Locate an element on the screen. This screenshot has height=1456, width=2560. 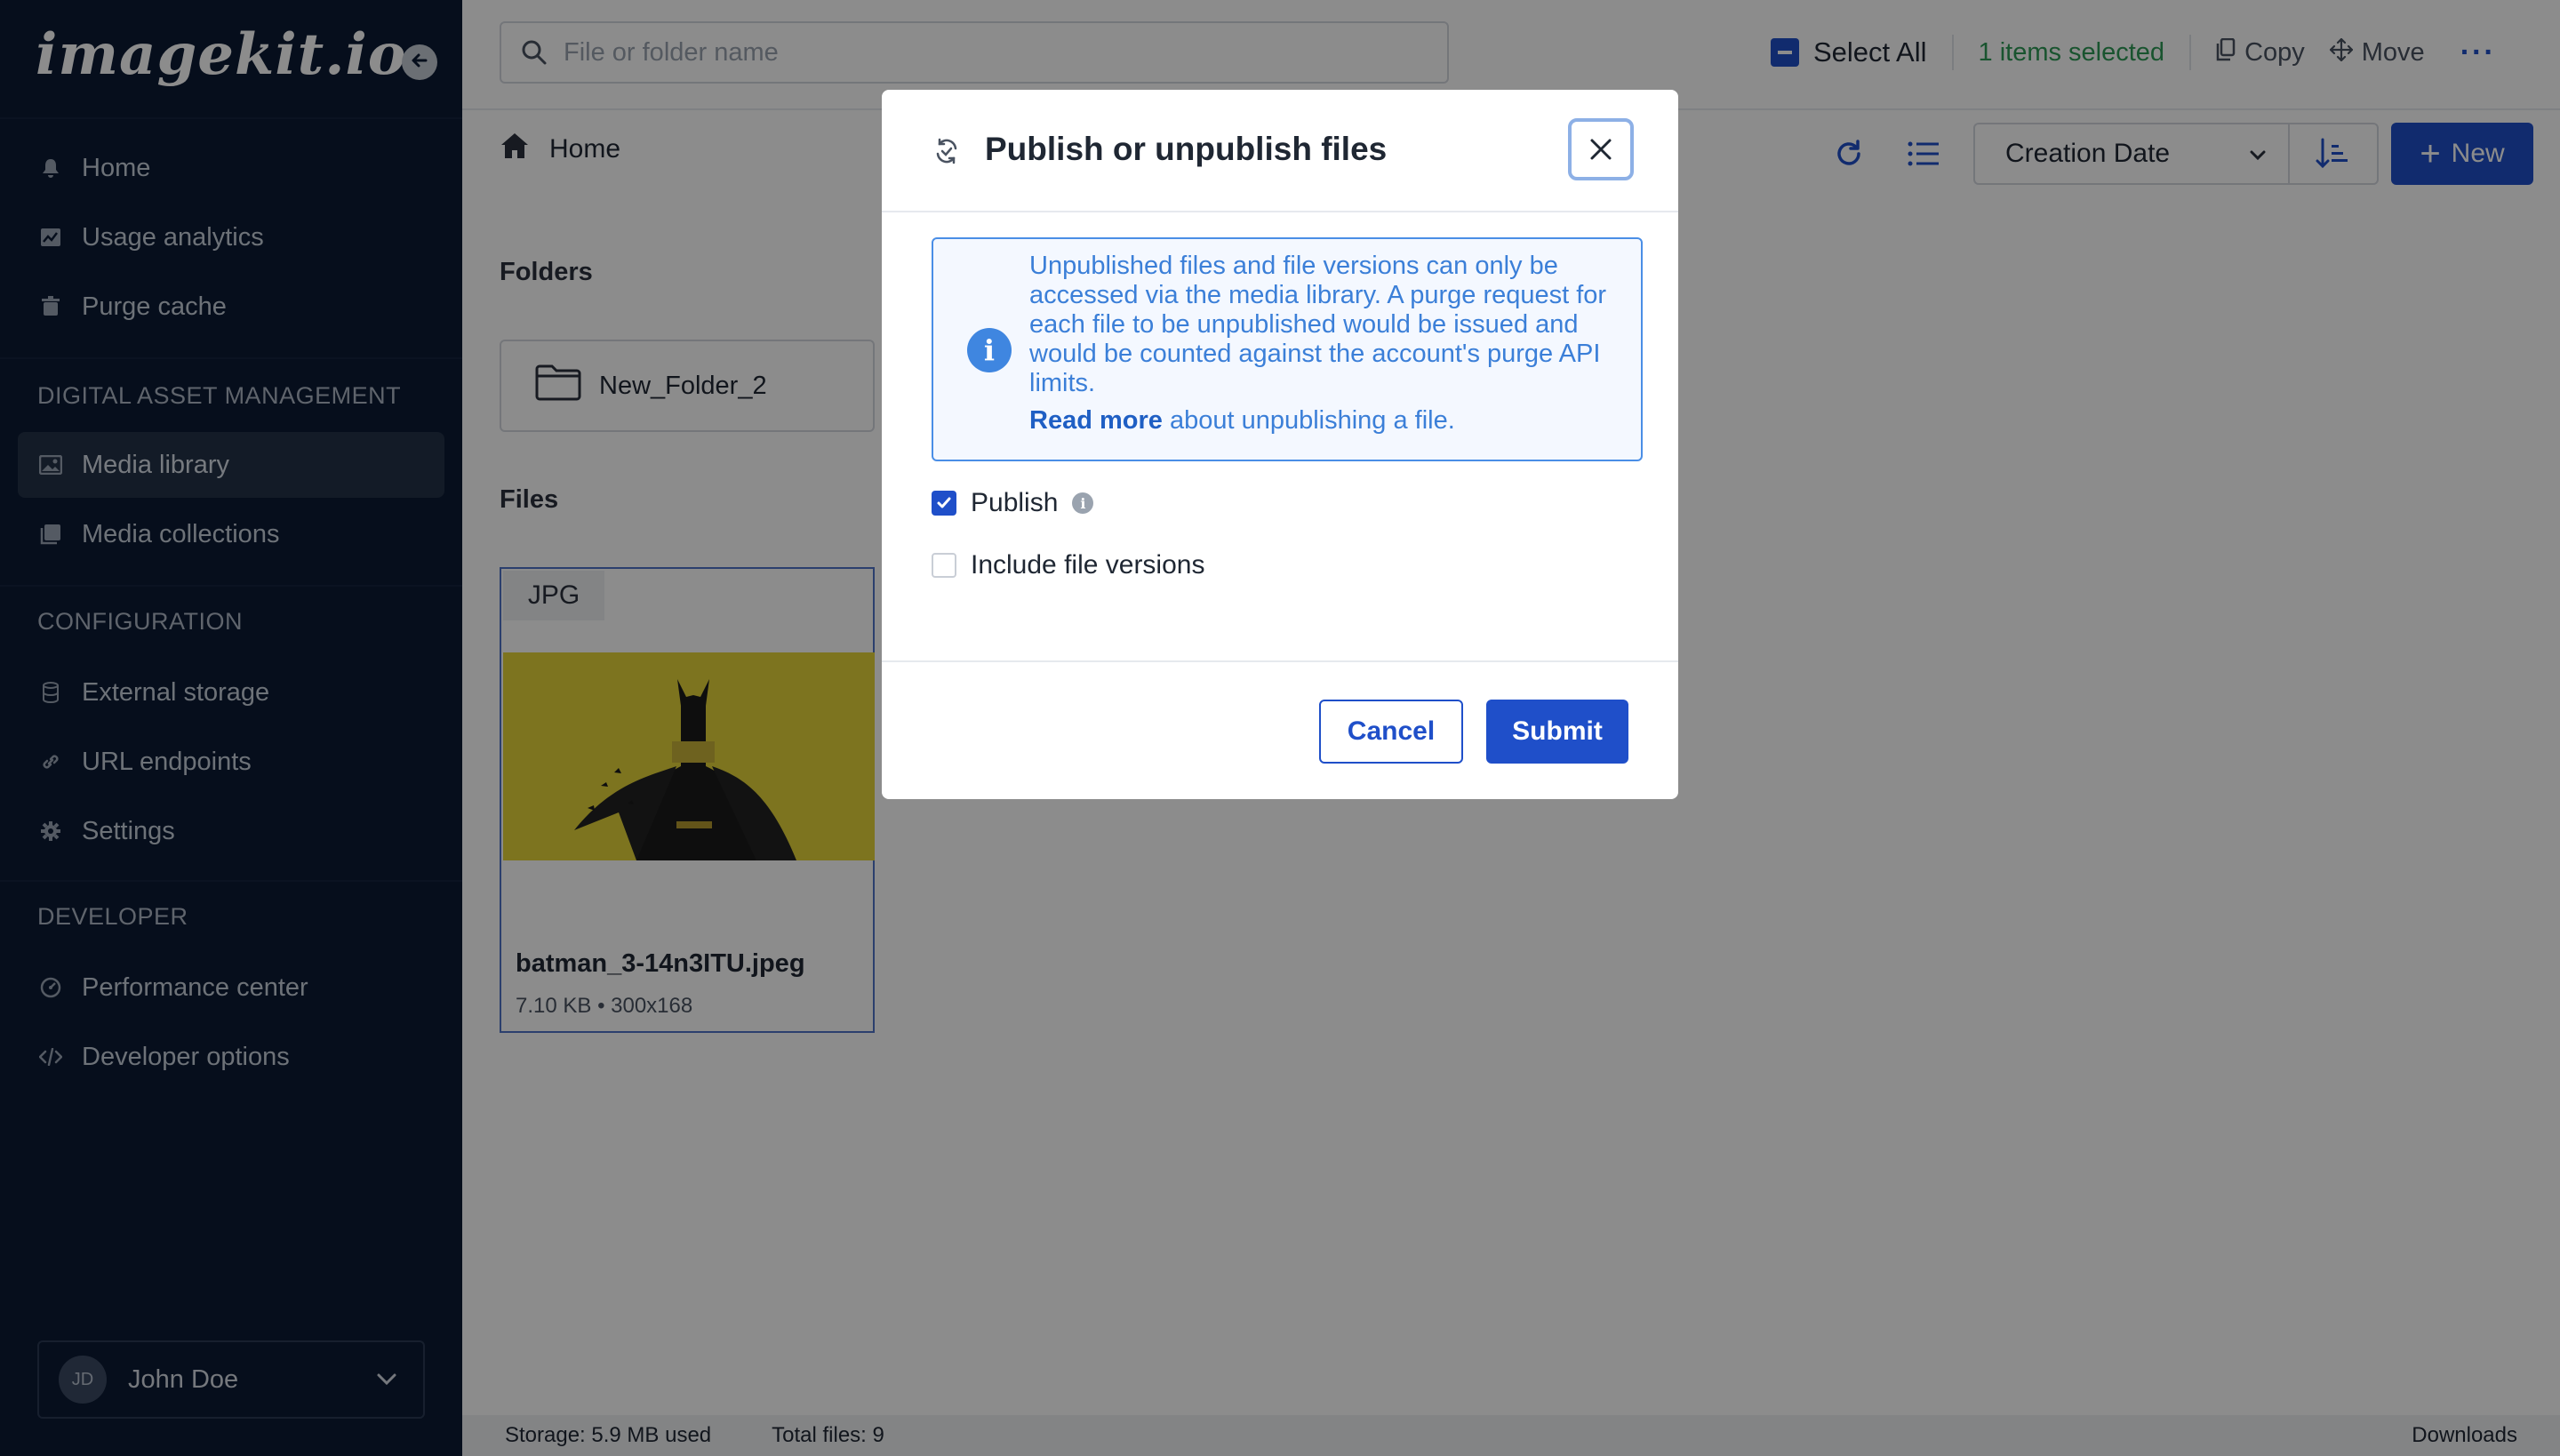
read-more-suffix: about unpublishing a file. is located at coordinates (1308, 420).